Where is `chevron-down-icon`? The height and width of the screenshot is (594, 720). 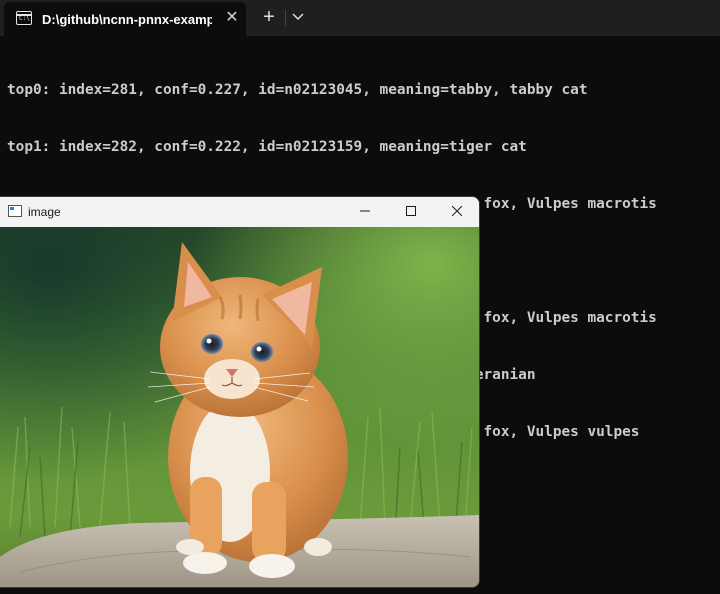 chevron-down-icon is located at coordinates (298, 17).